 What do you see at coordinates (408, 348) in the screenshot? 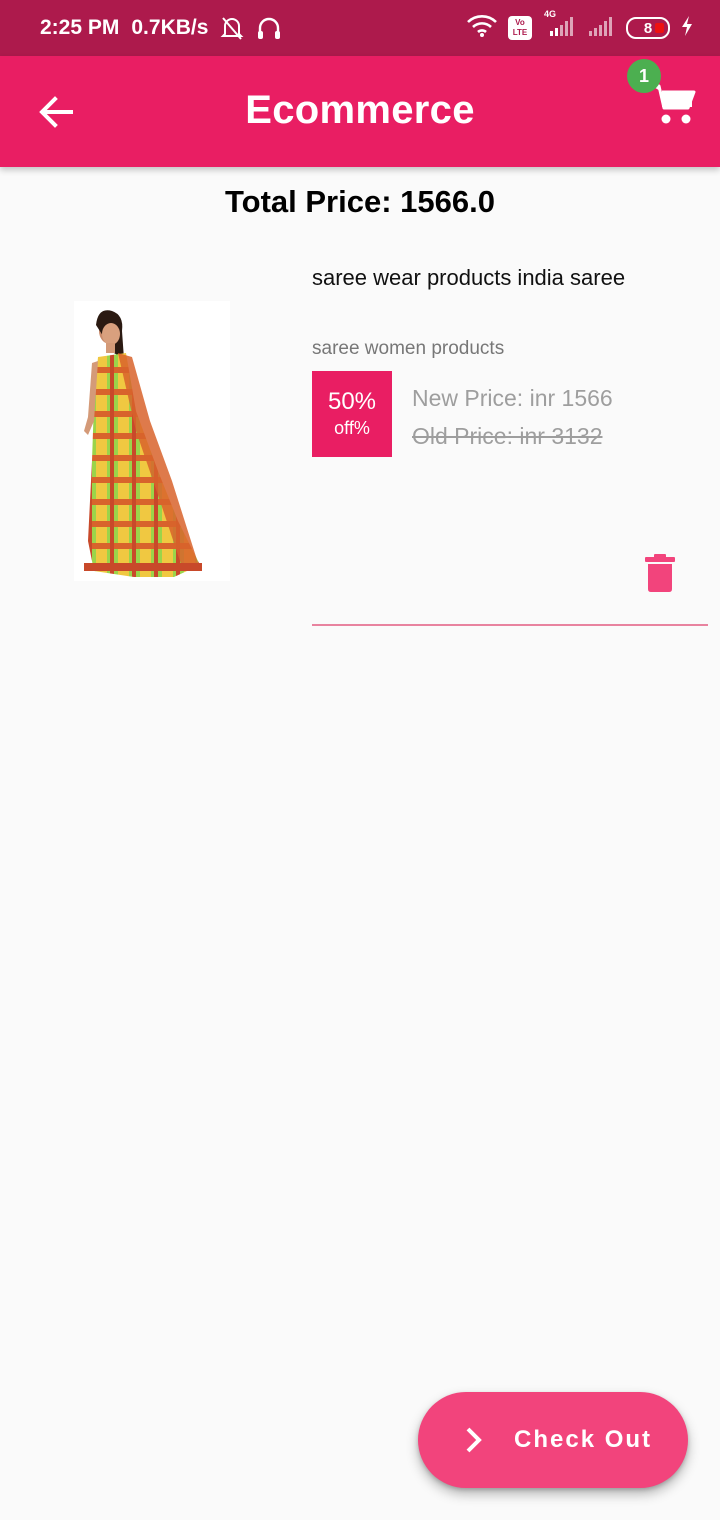
I see `product-subtitle: saree women products` at bounding box center [408, 348].